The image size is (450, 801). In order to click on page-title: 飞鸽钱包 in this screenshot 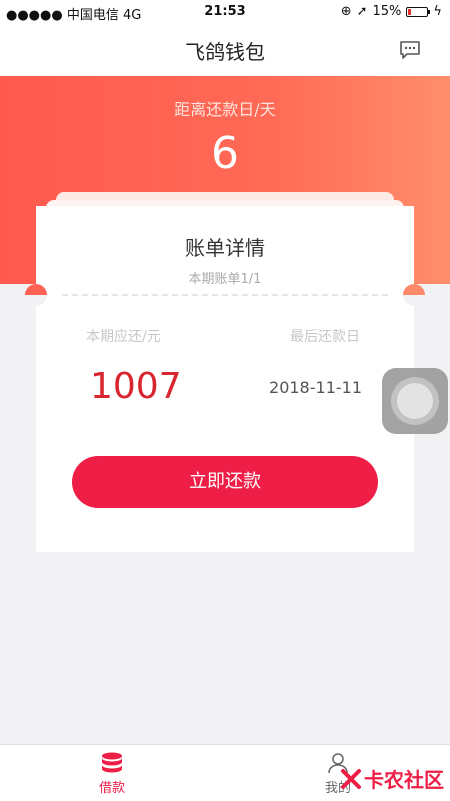, I will do `click(225, 52)`.